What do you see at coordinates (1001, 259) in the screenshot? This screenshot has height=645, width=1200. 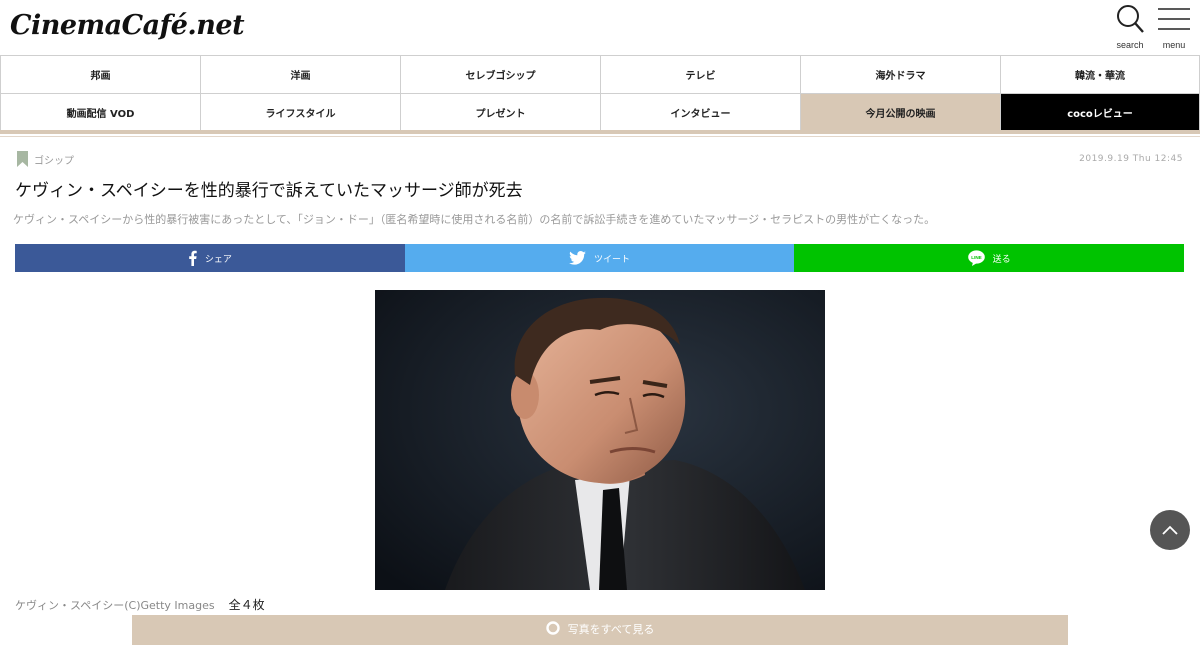 I see `line-share-label: 送る` at bounding box center [1001, 259].